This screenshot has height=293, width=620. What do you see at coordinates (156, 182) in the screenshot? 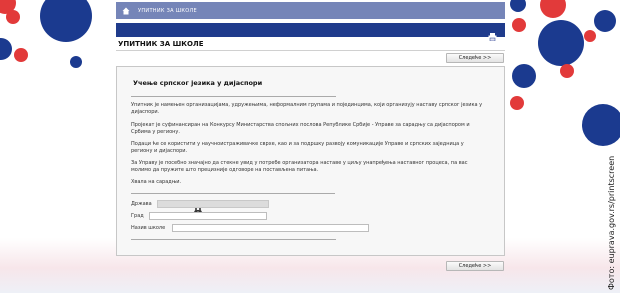
I see `intro-paragraph: Хвала на сарадњи.` at bounding box center [156, 182].